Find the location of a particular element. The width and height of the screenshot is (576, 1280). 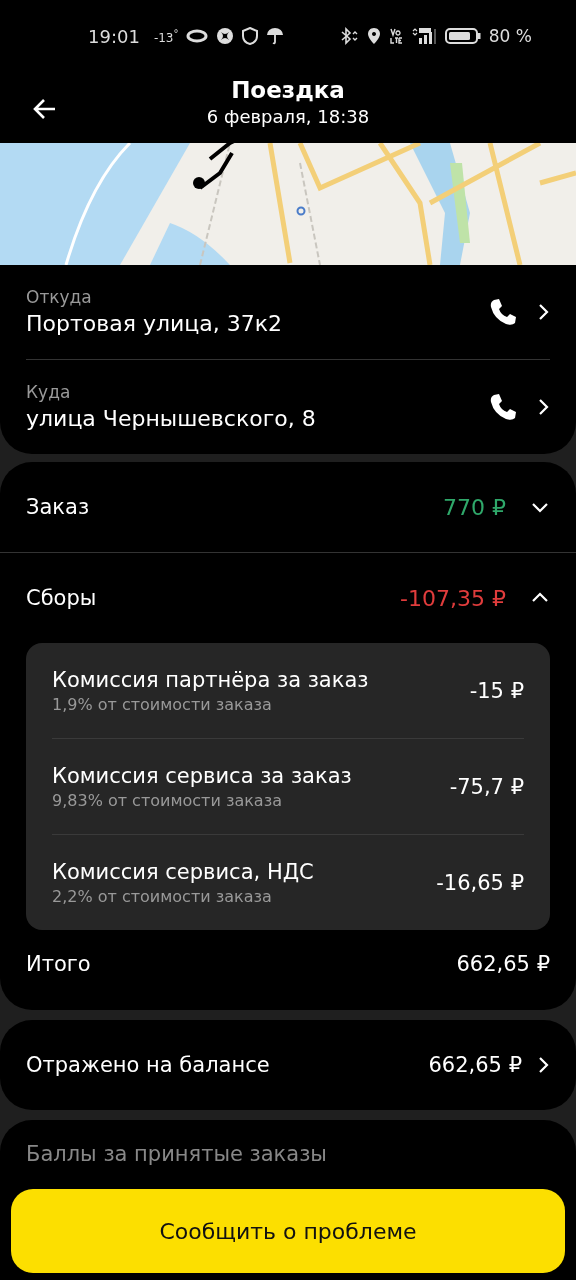

balance-label: Отражено на балансе is located at coordinates (148, 1065).